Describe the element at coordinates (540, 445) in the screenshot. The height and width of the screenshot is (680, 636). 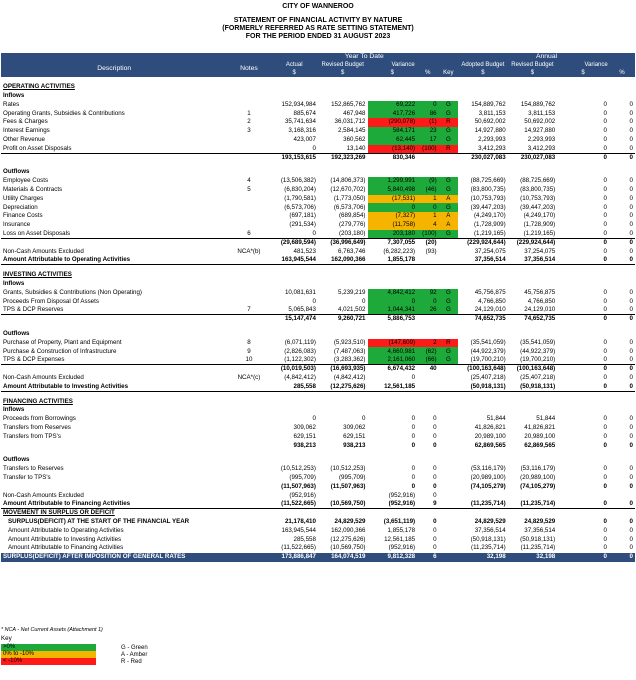
I see `annual-revised-budget: 62,869,565` at that location.